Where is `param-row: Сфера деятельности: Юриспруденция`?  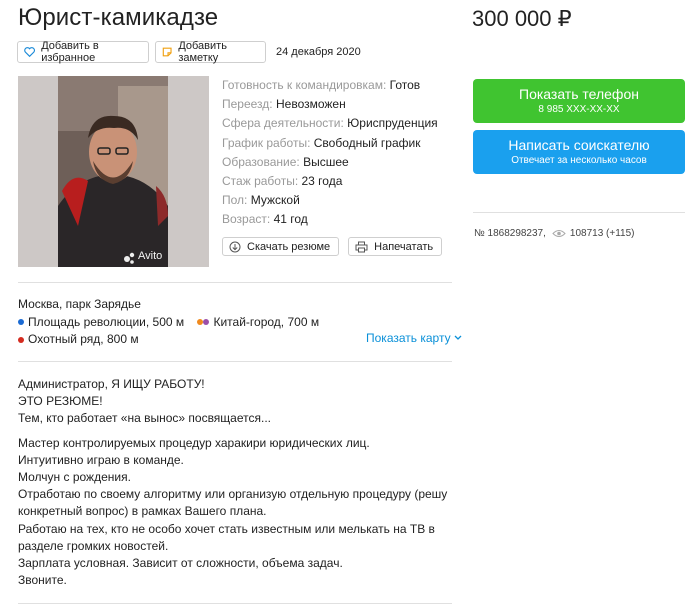
param-row: Сфера деятельности: Юриспруденция is located at coordinates (330, 123).